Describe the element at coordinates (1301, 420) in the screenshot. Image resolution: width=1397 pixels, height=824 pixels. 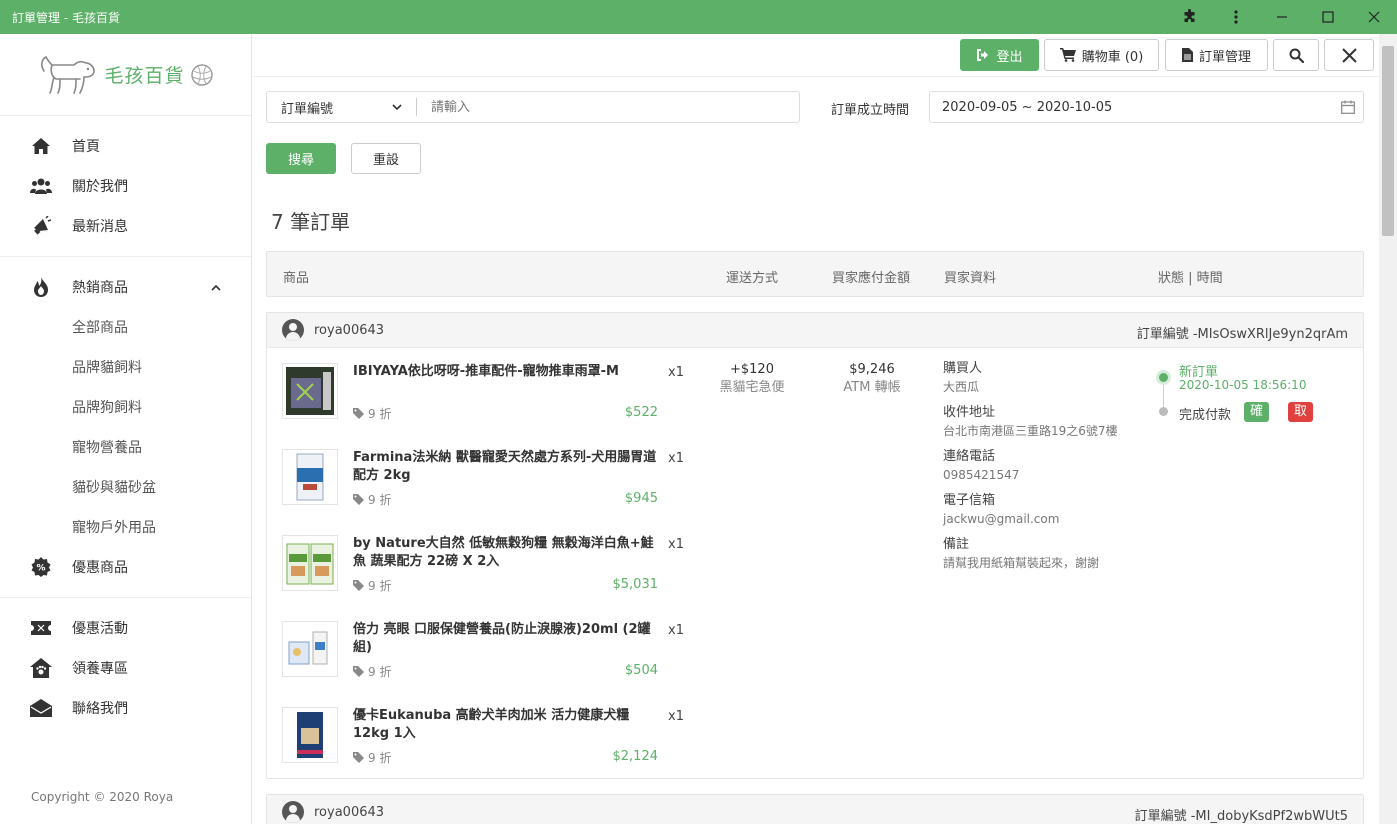
I see `cancel-order-button: 取消` at that location.